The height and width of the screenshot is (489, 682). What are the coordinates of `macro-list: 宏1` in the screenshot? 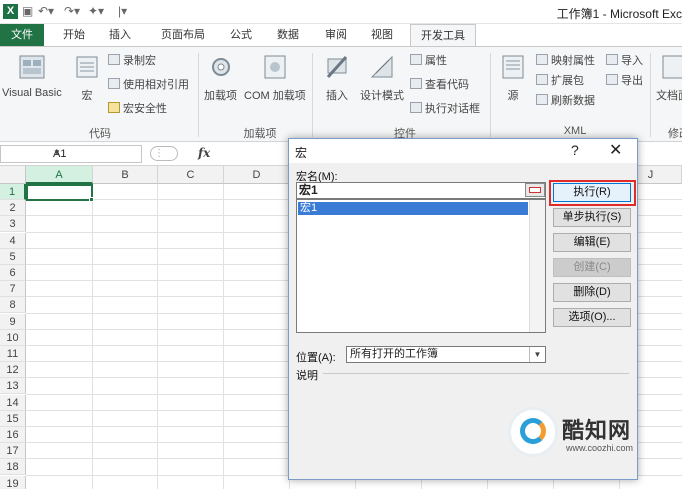 It's located at (421, 266).